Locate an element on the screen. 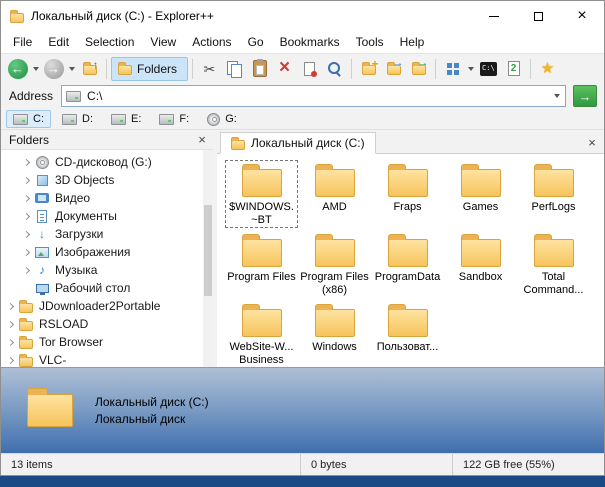 The height and width of the screenshot is (487, 605). menu-go: Go is located at coordinates (256, 42).